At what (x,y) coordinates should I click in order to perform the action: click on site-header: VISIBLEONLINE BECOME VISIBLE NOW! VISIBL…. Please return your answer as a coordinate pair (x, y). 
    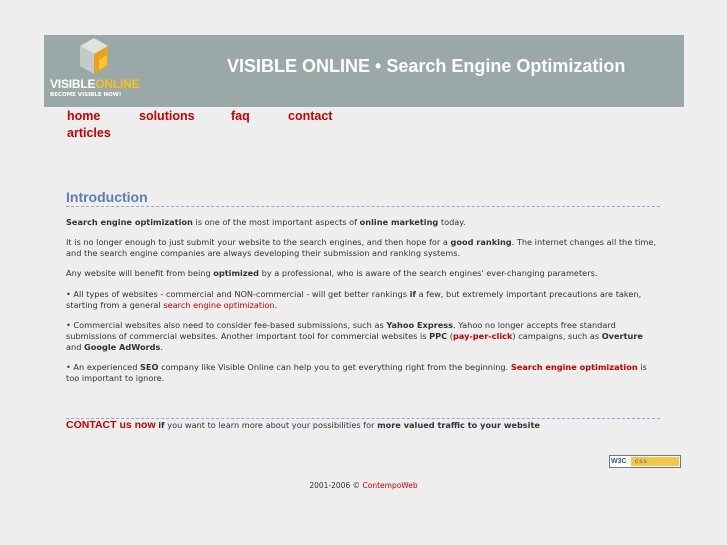
    Looking at the image, I should click on (364, 71).